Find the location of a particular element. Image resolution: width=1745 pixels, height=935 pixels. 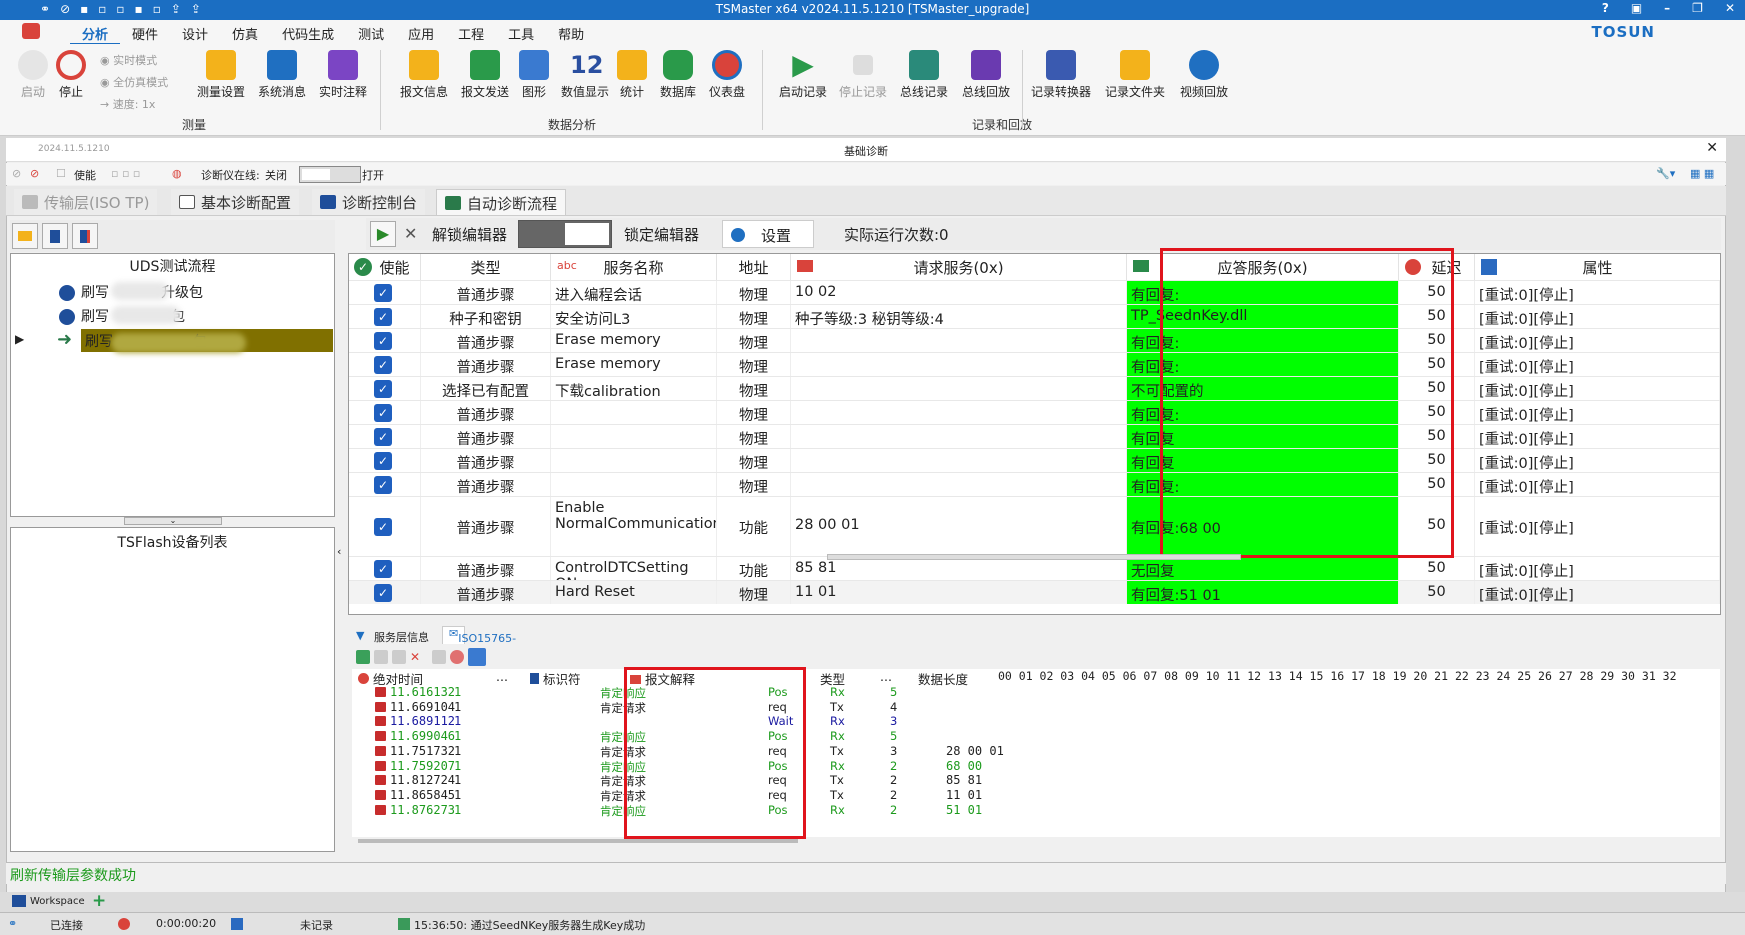

cell-name: ControlDTCSetting ON is located at coordinates (634, 568).